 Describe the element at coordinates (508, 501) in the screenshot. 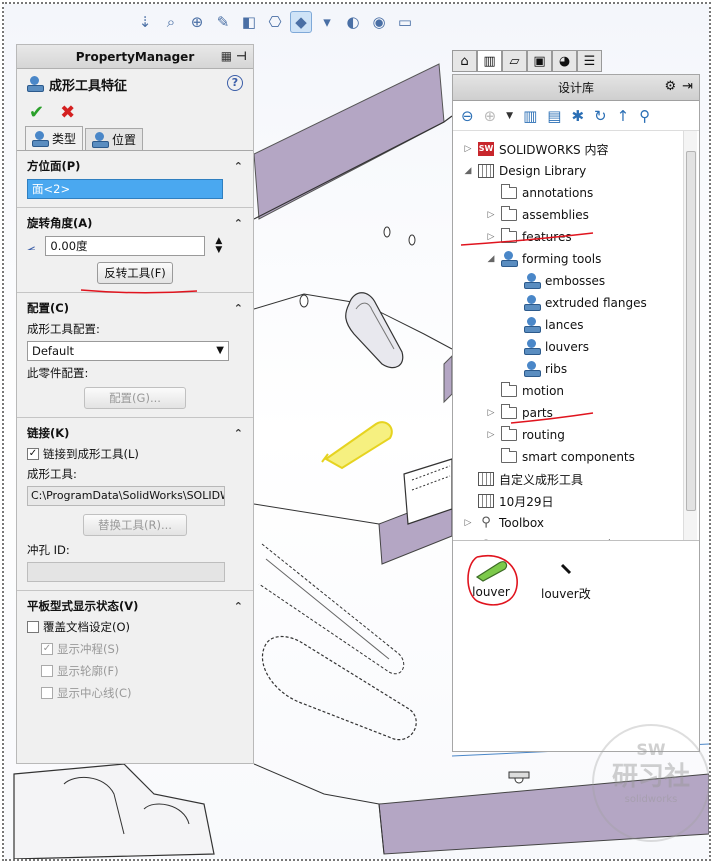

I see `tree-item: 10月29日` at that location.